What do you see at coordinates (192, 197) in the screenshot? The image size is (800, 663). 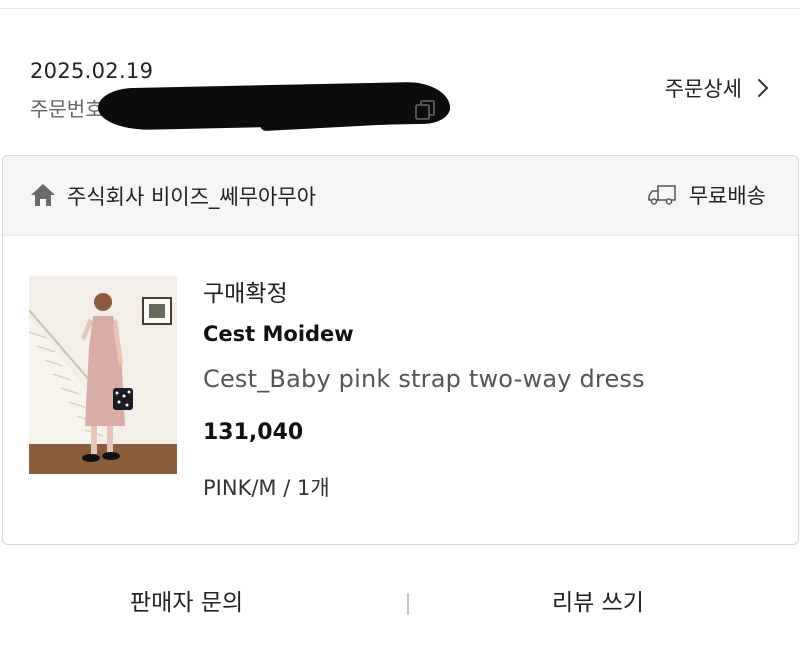 I see `seller-name: 주식회사 비이즈_쎄무아무아` at bounding box center [192, 197].